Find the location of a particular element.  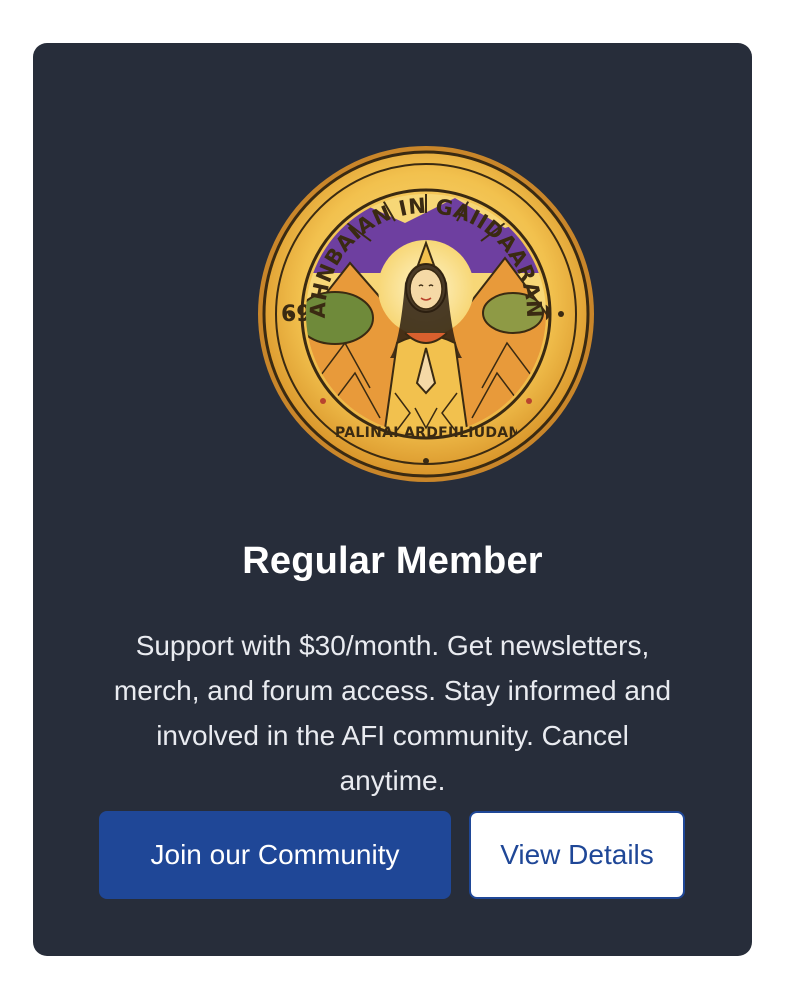

join-community-button: Join our Community is located at coordinates (275, 855).